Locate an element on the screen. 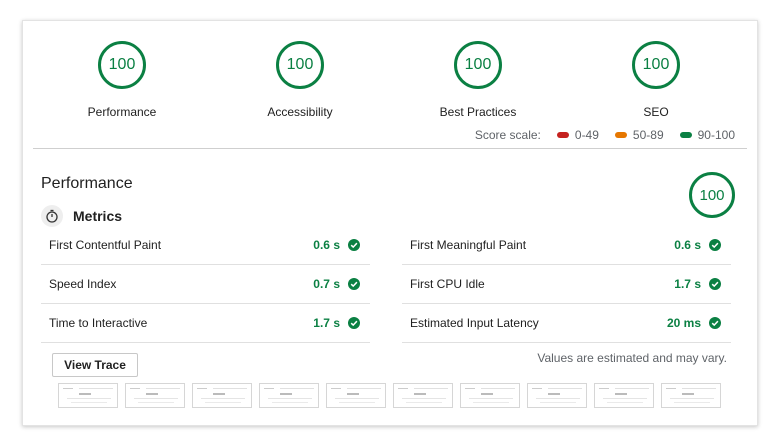 The height and width of the screenshot is (446, 780). pass-pill-icon is located at coordinates (685, 135).